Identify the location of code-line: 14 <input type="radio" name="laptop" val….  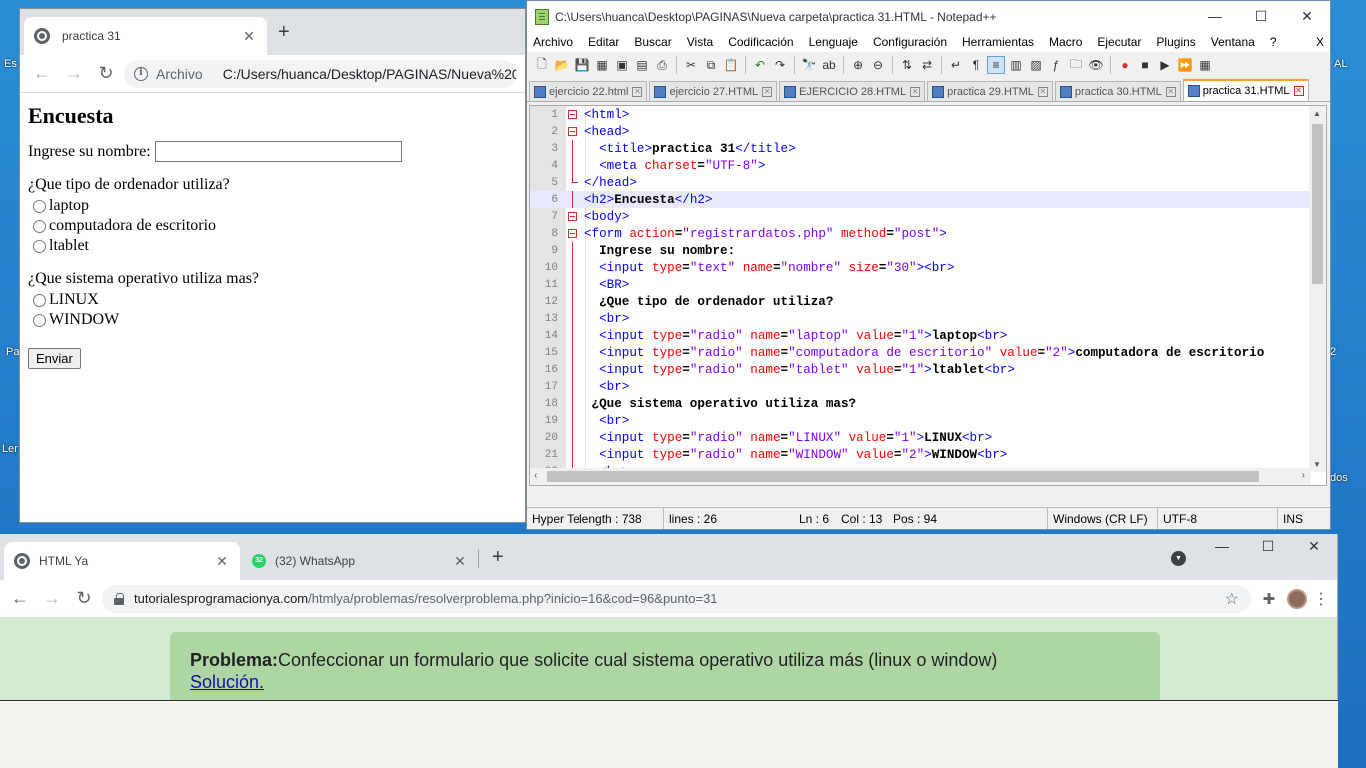
(921, 335).